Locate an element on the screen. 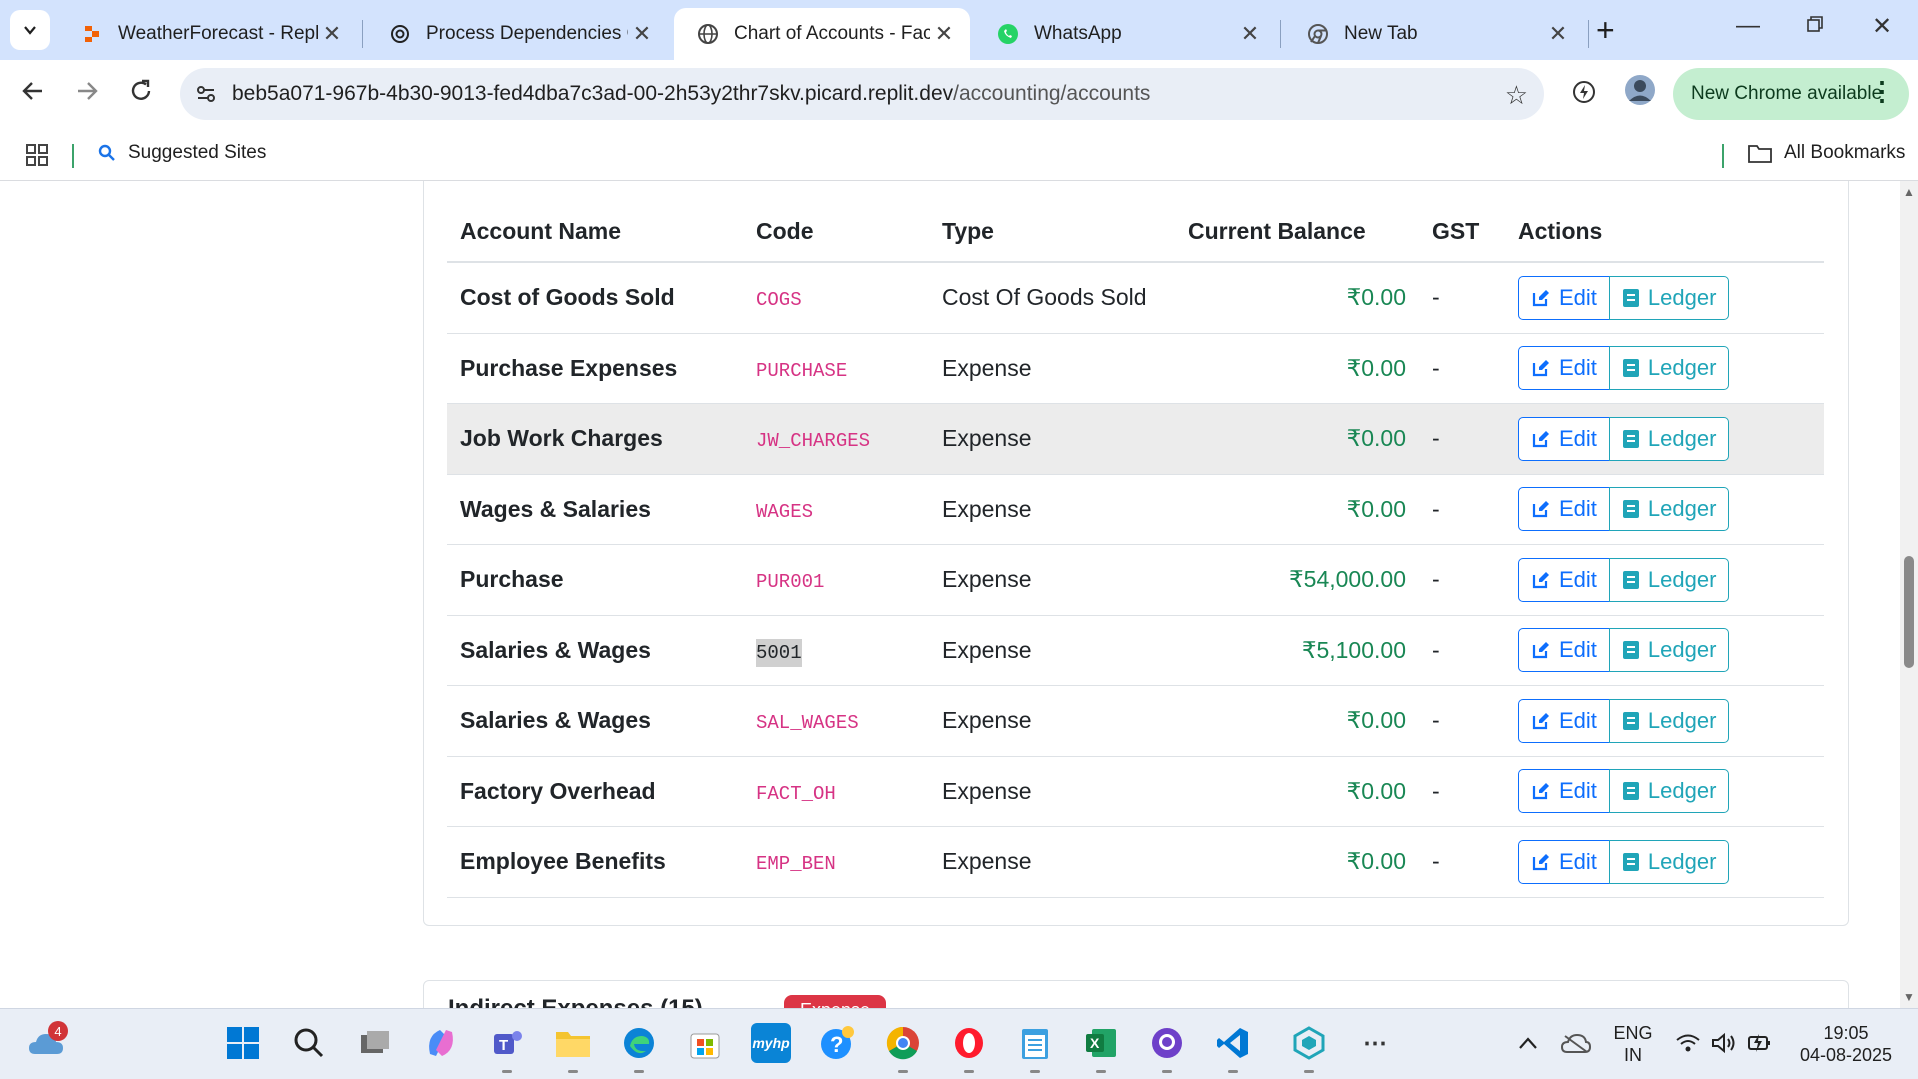  github-desktop-icon is located at coordinates (1167, 1048).